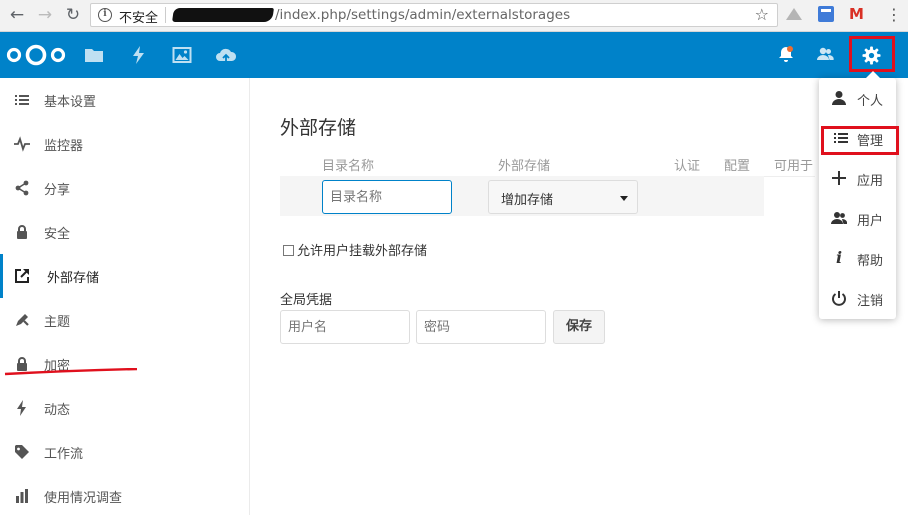  What do you see at coordinates (36, 55) in the screenshot?
I see `nextcloud-logo` at bounding box center [36, 55].